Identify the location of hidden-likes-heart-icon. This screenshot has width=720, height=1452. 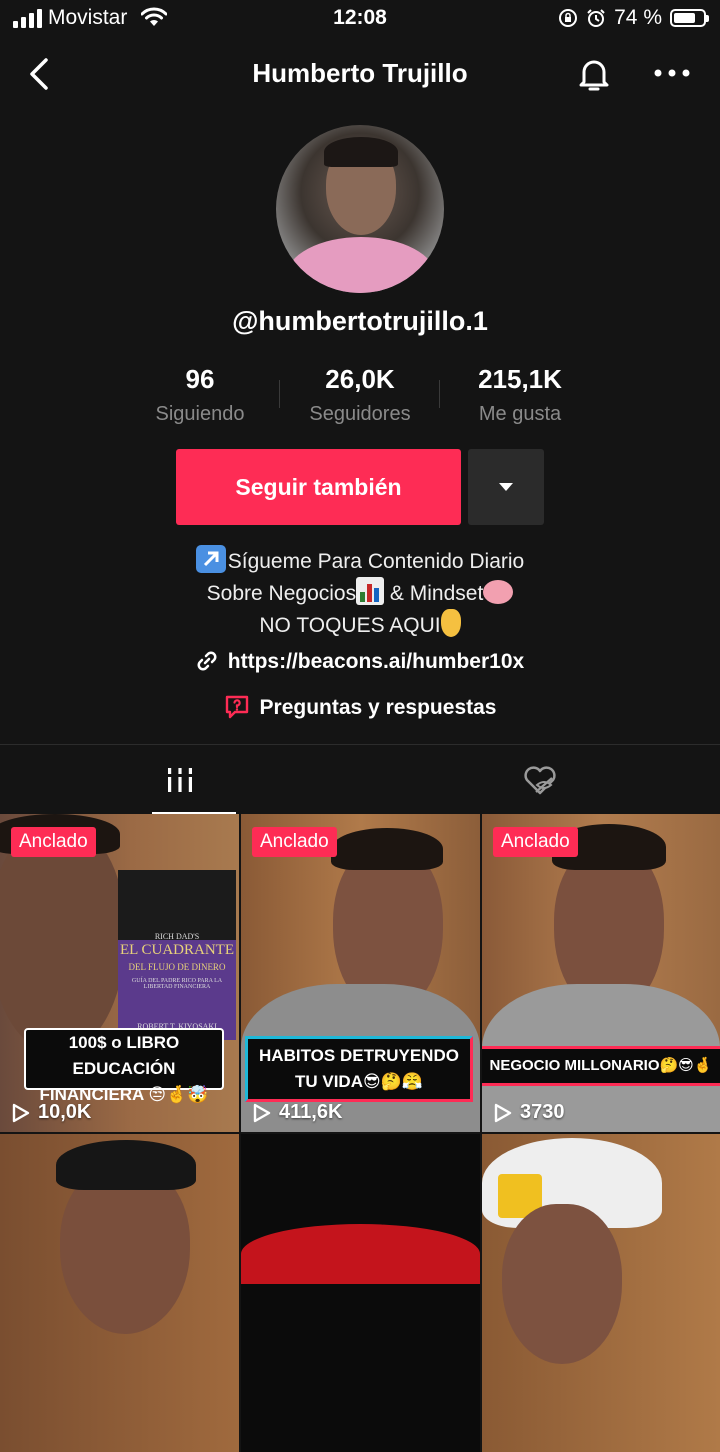
(540, 780).